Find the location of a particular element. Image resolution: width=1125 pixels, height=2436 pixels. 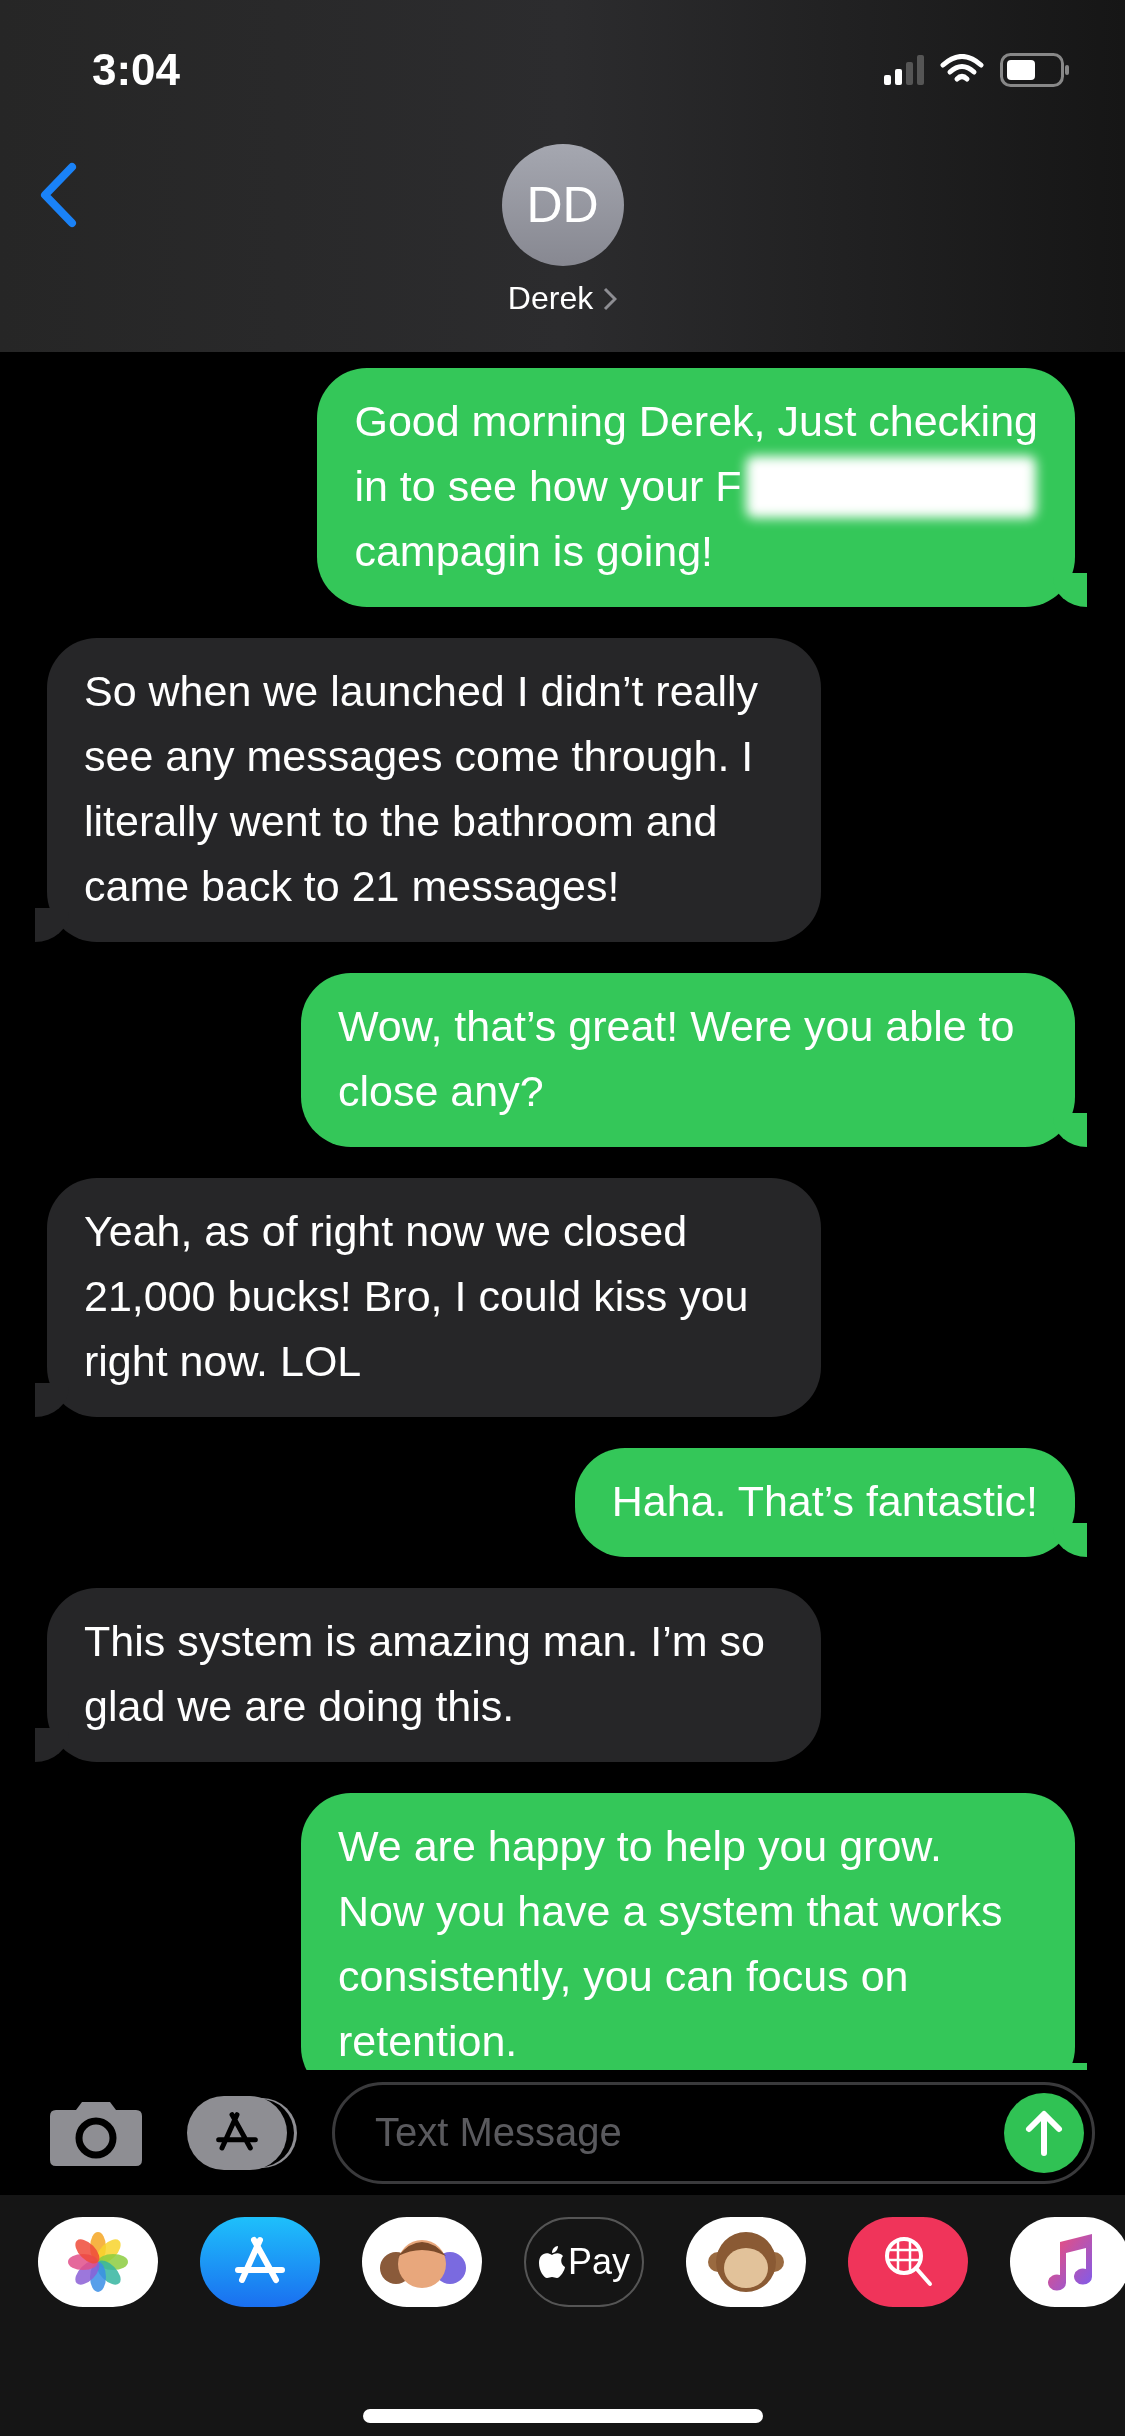

arrow-up-icon is located at coordinates (1044, 2132).